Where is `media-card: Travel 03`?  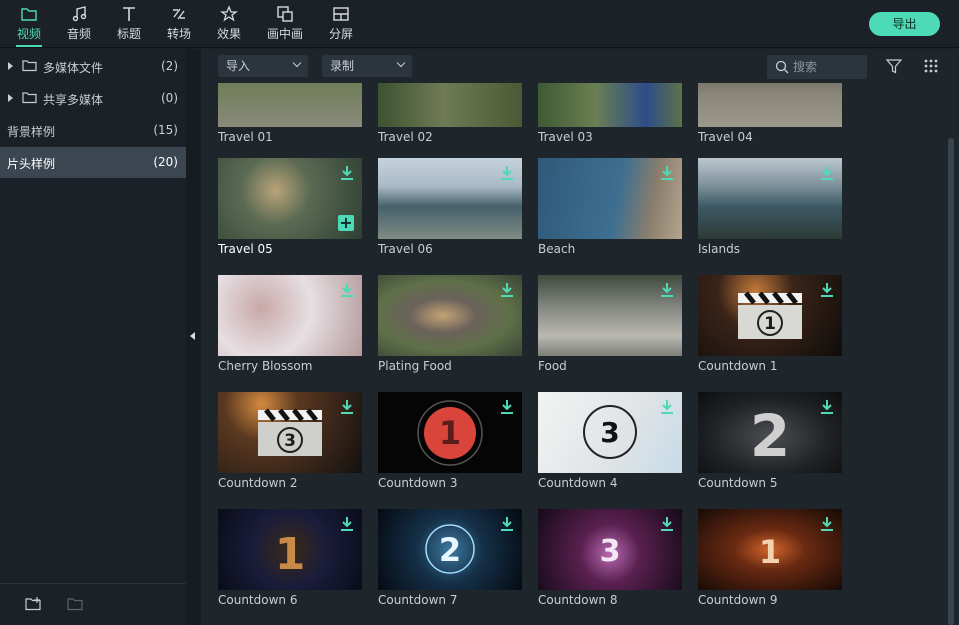 media-card: Travel 03 is located at coordinates (601, 119).